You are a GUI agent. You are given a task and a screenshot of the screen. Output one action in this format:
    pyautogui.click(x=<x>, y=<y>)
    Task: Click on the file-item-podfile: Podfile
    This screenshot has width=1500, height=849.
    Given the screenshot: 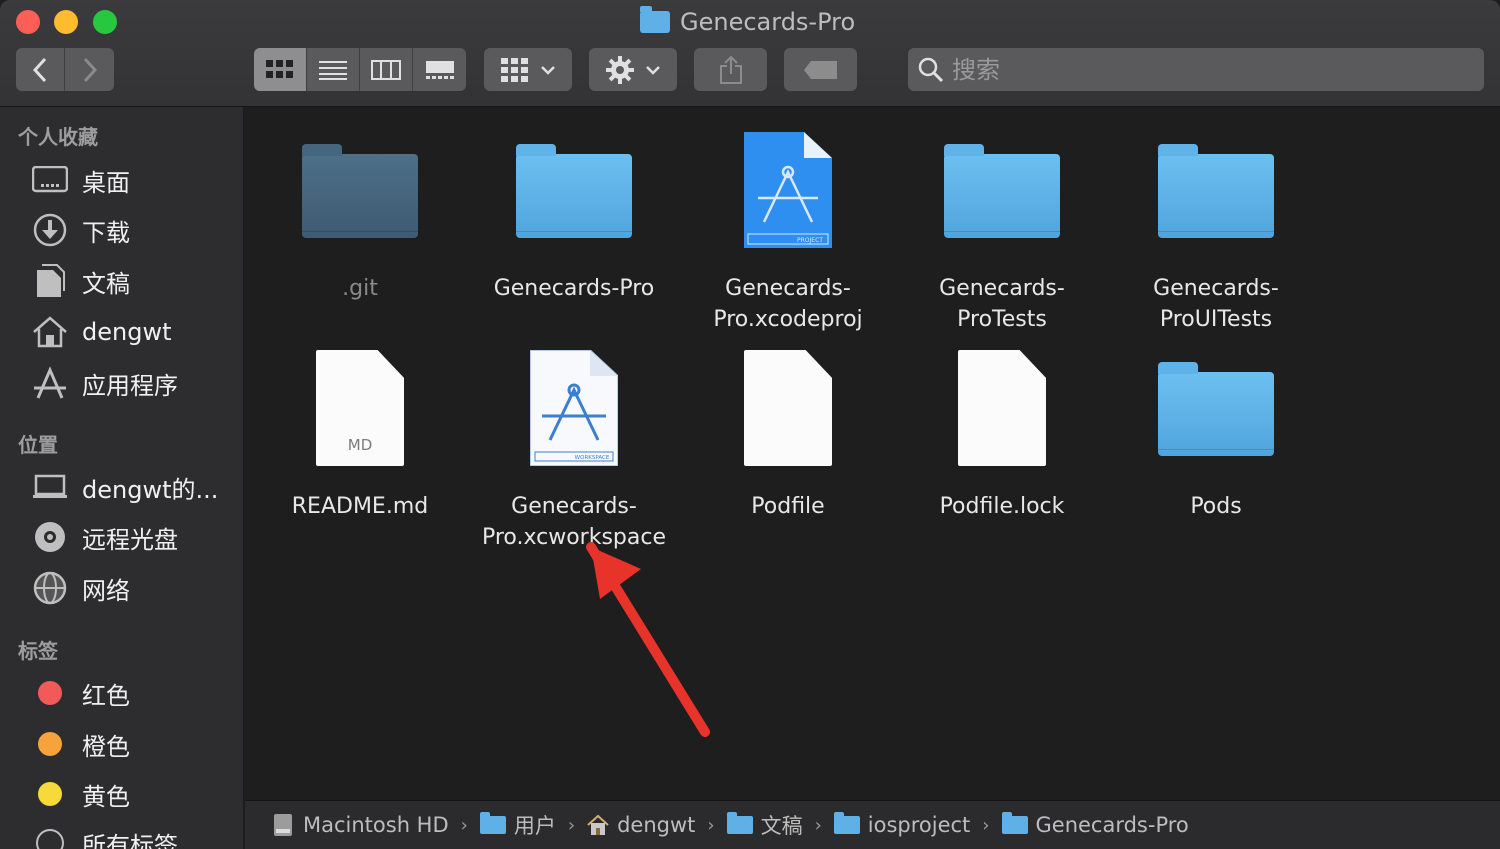 What is the action you would take?
    pyautogui.click(x=788, y=432)
    